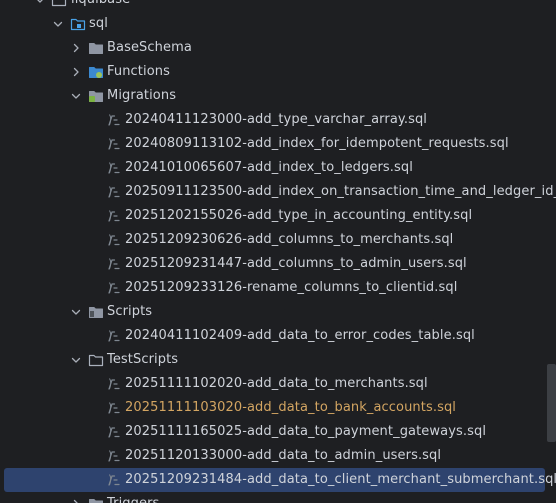 The image size is (556, 503). I want to click on file-name: 20241010065607-add_index_to_ledgers.sql, so click(269, 167).